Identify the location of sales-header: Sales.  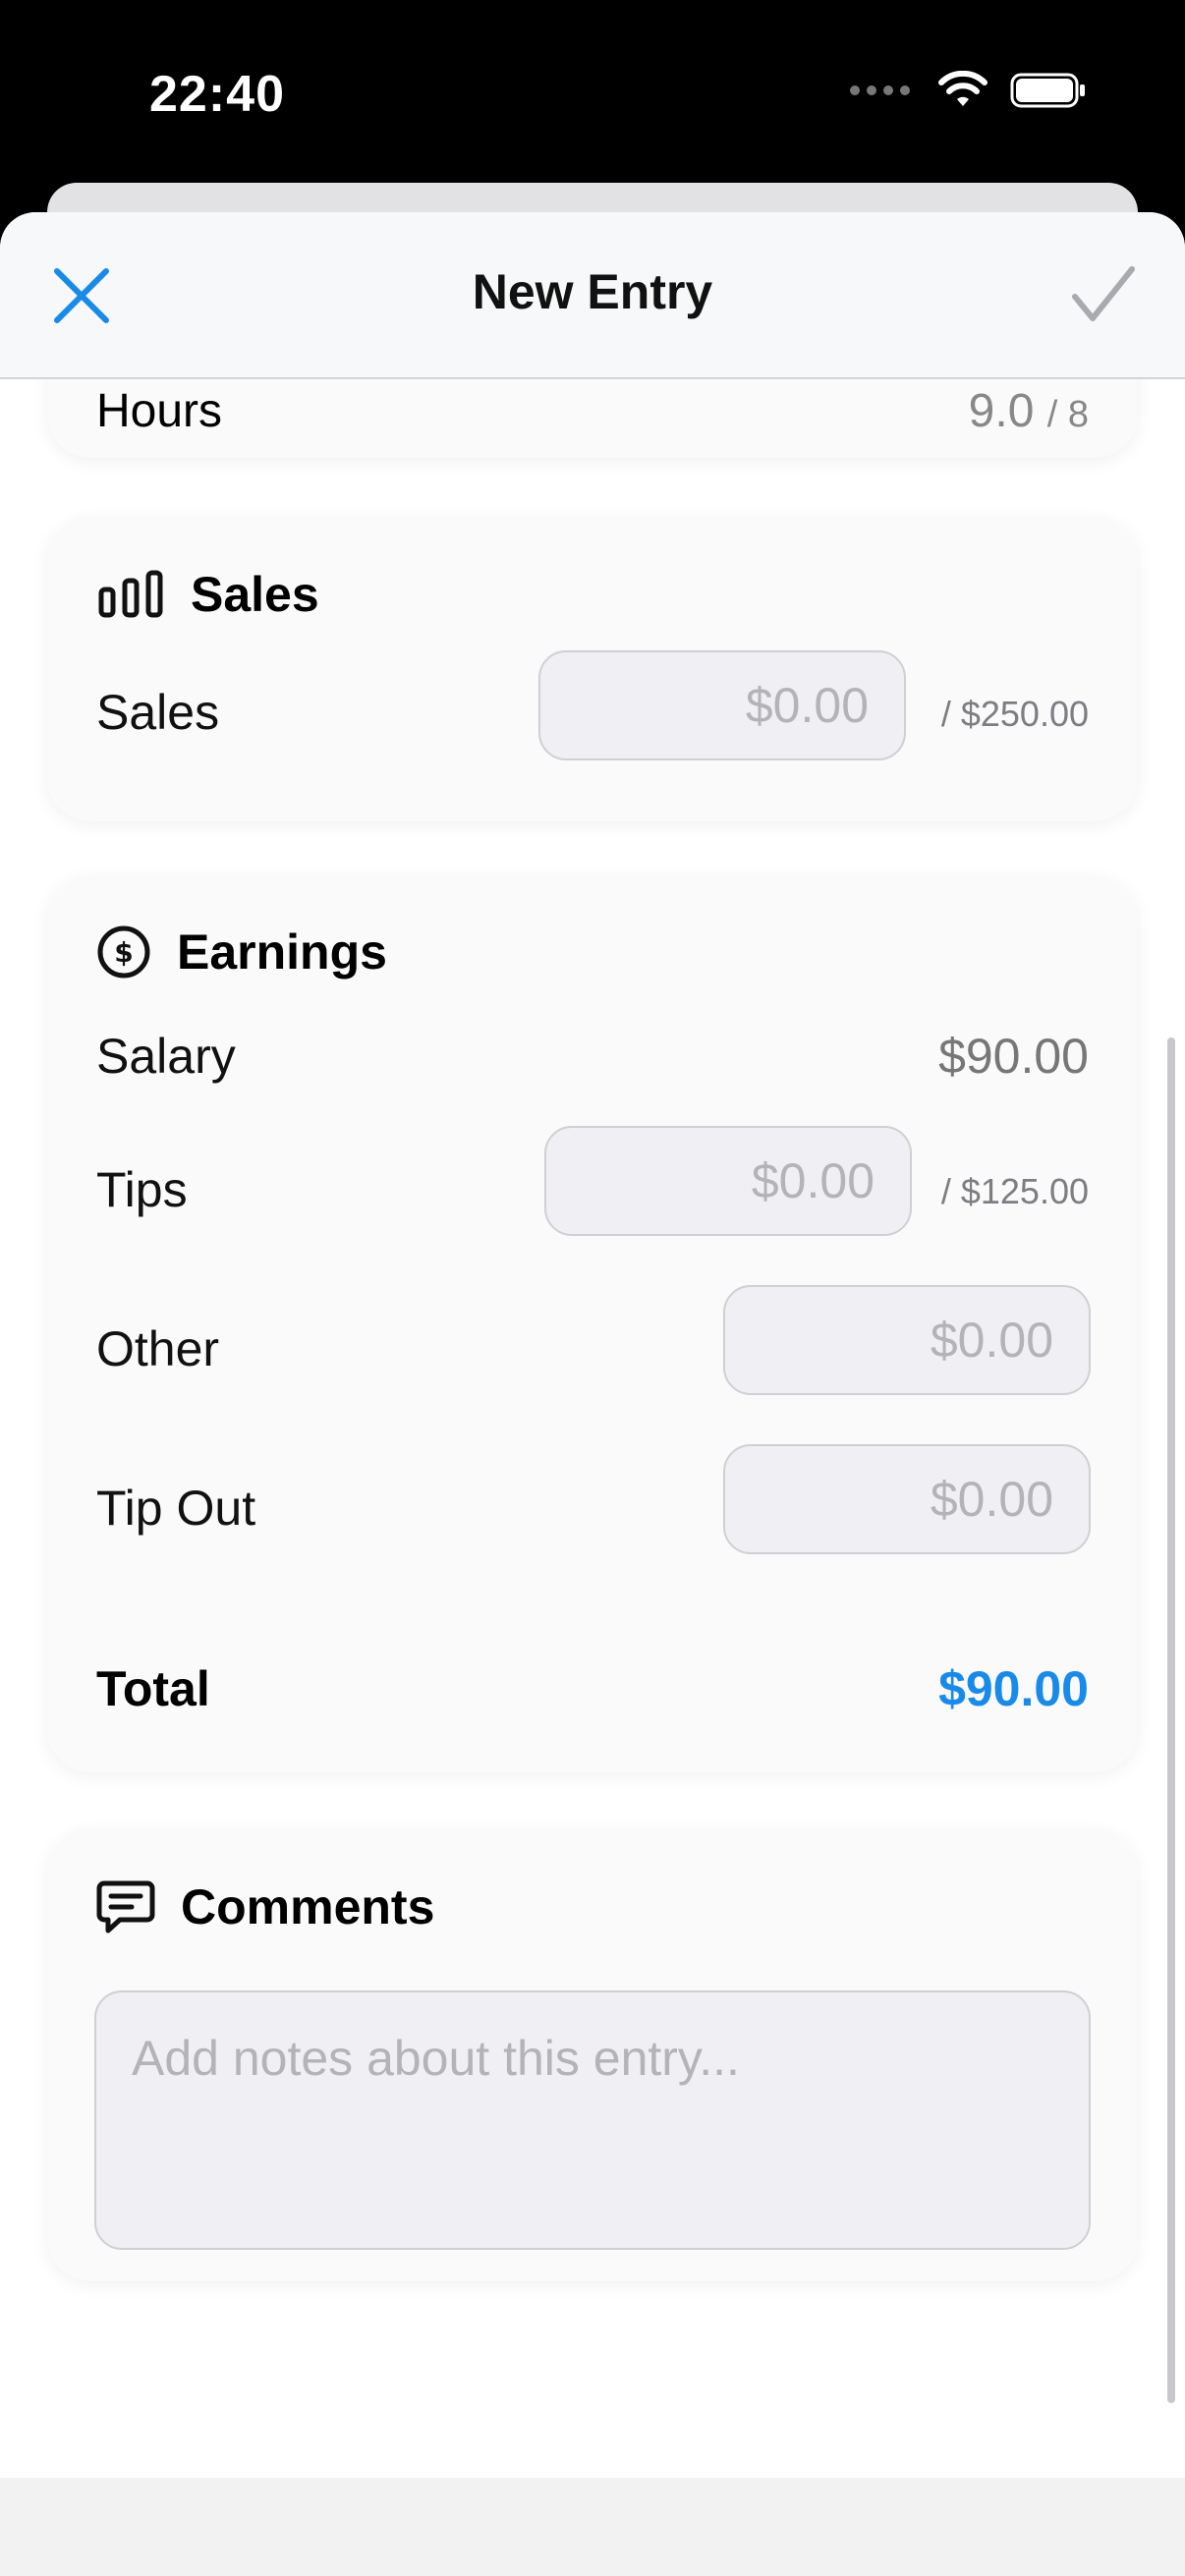
(208, 594).